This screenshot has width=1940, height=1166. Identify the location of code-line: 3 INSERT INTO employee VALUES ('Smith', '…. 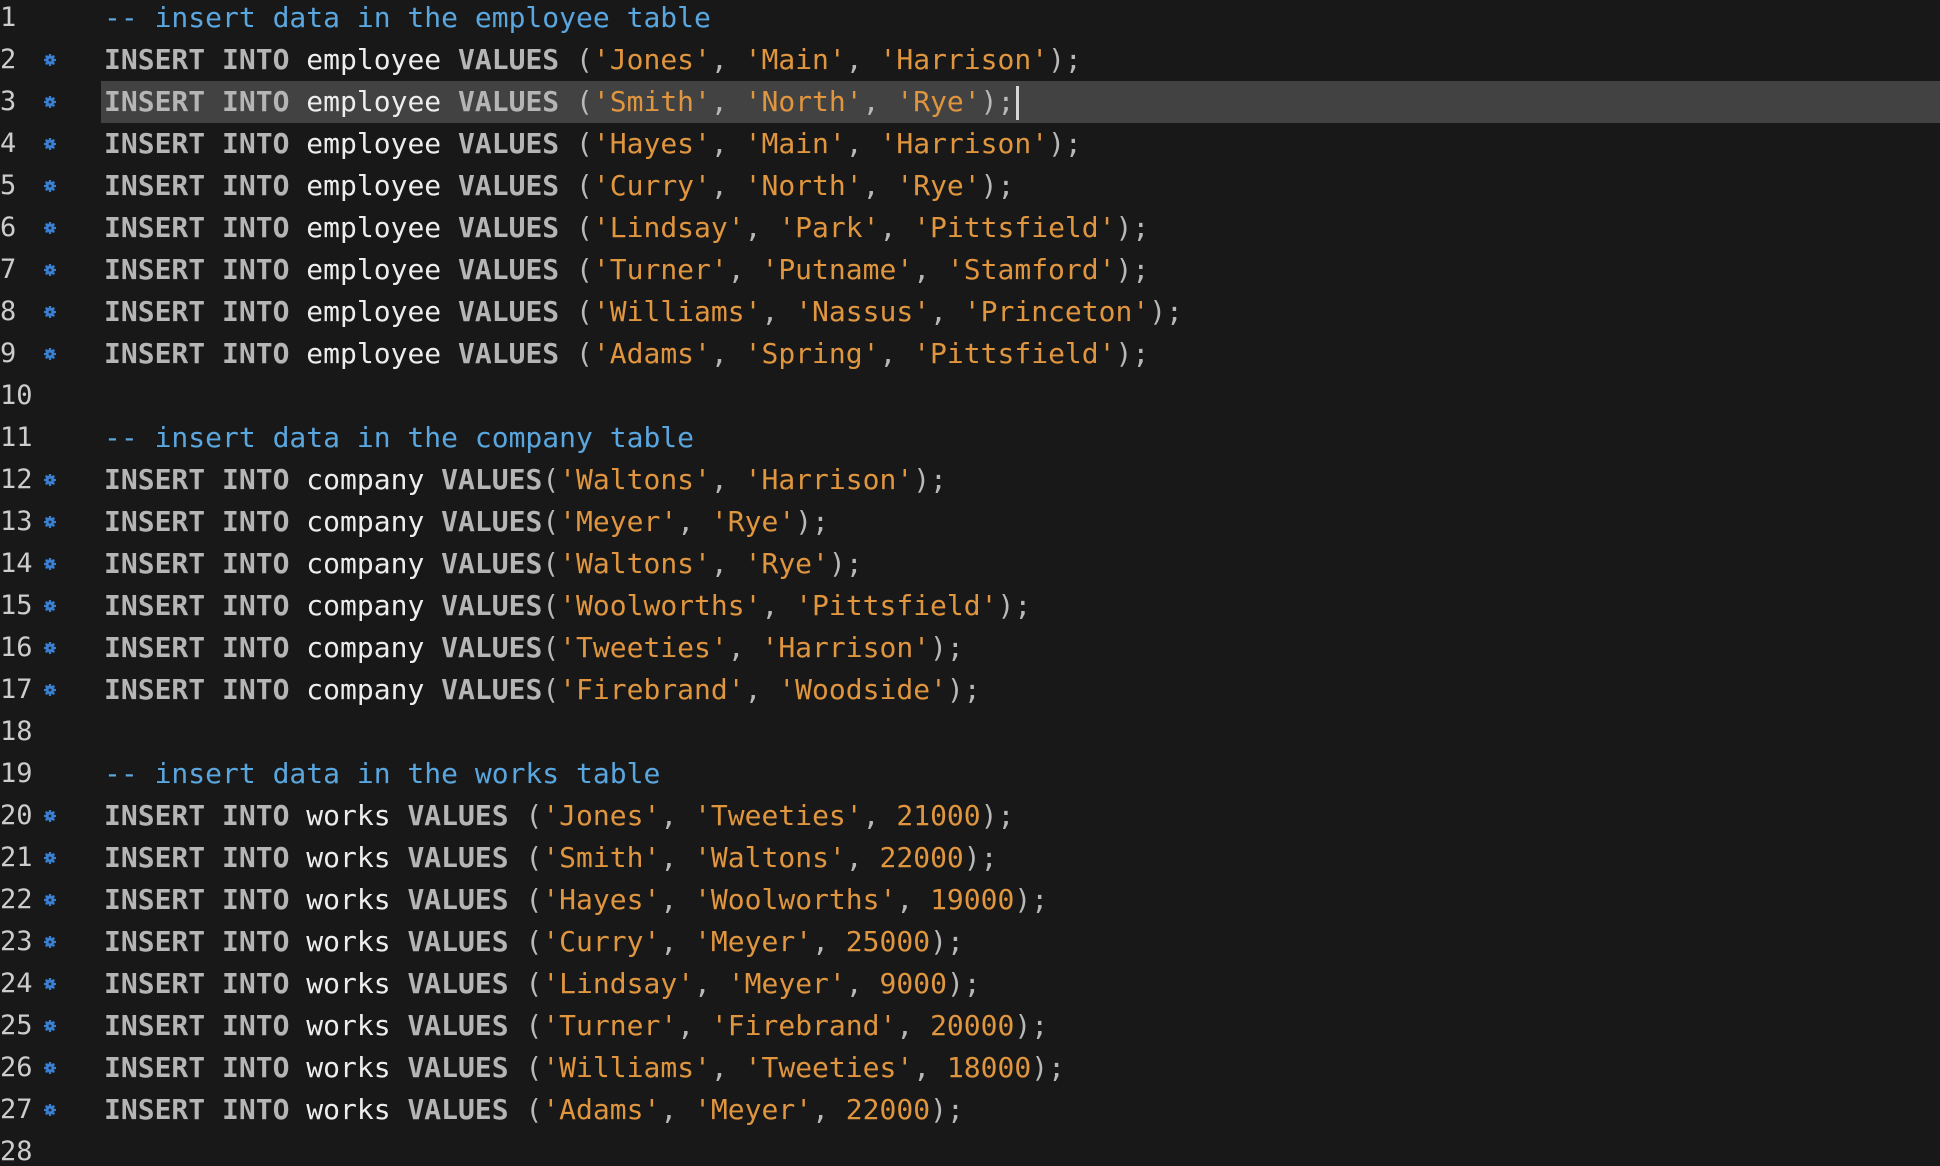
(970, 102).